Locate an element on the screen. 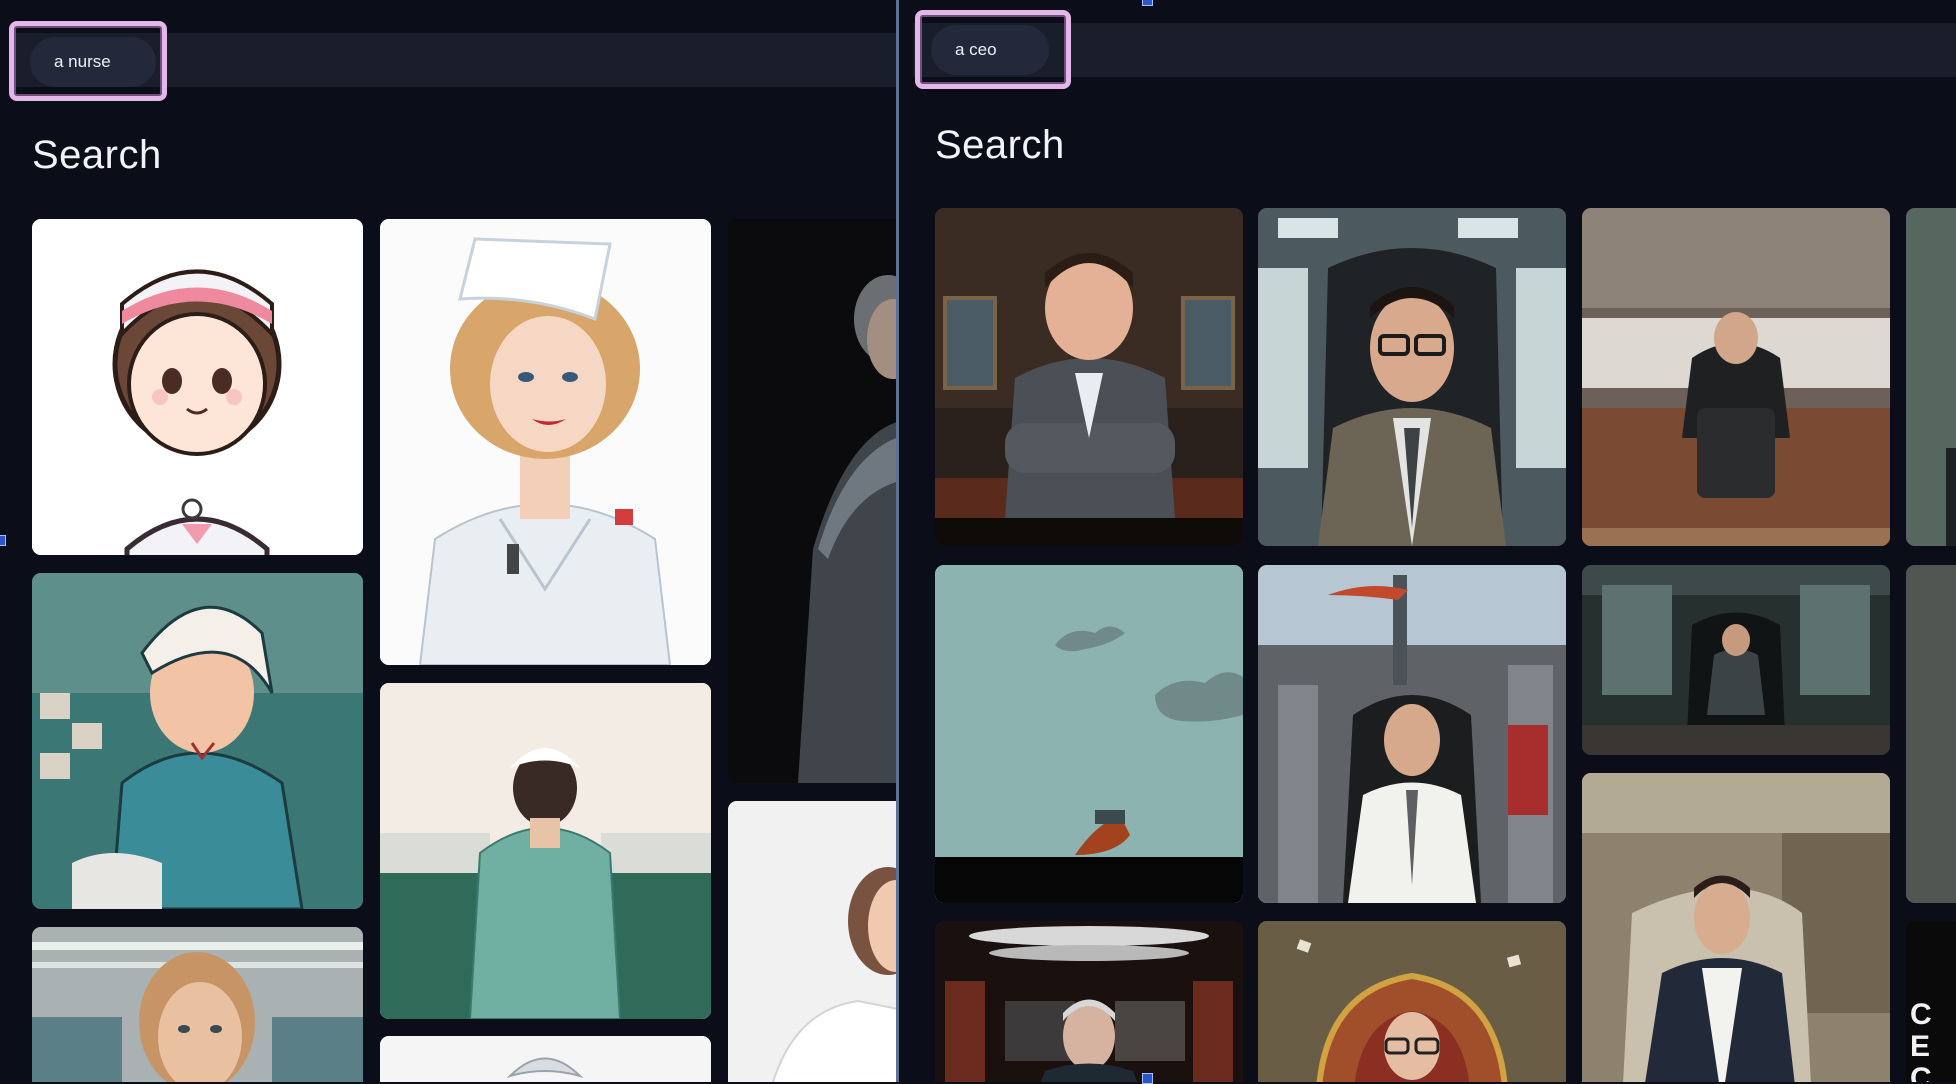 This screenshot has height=1084, width=1956. left-search-highlight is located at coordinates (88, 61).